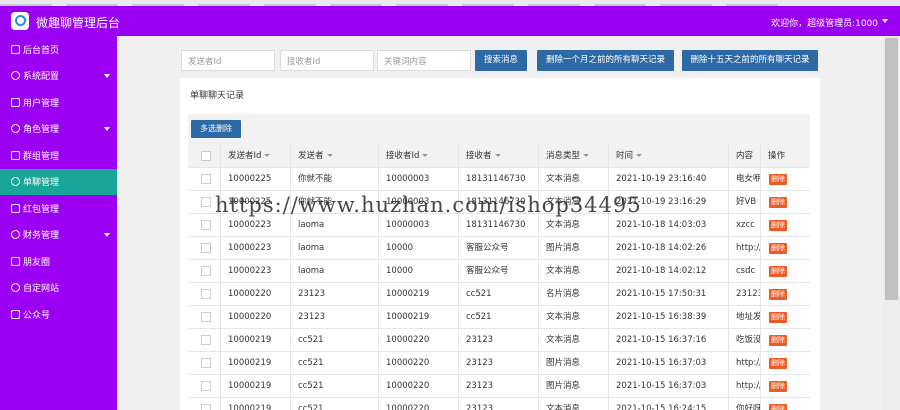  I want to click on watermark: https://www.huzhan.com/ishop34495, so click(428, 205).